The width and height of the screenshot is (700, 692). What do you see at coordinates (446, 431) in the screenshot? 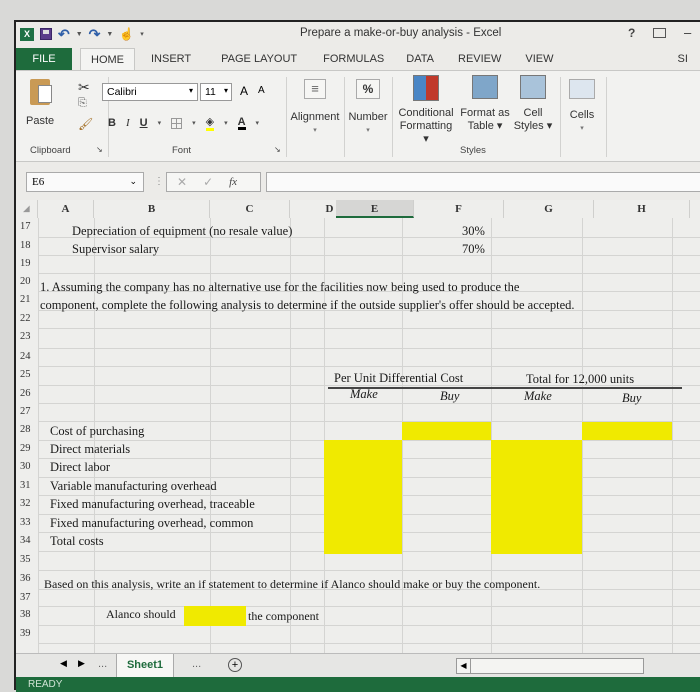
I see `input-cell-buy-per-unit` at bounding box center [446, 431].